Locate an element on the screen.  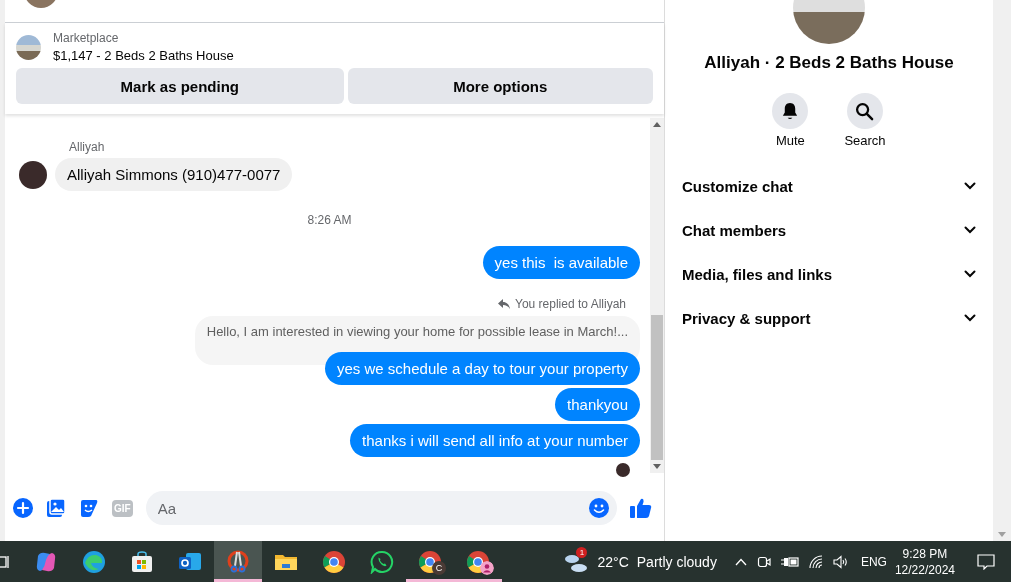
listing-title: $1,147 - 2 Beds 2 Baths House is located at coordinates (143, 55).